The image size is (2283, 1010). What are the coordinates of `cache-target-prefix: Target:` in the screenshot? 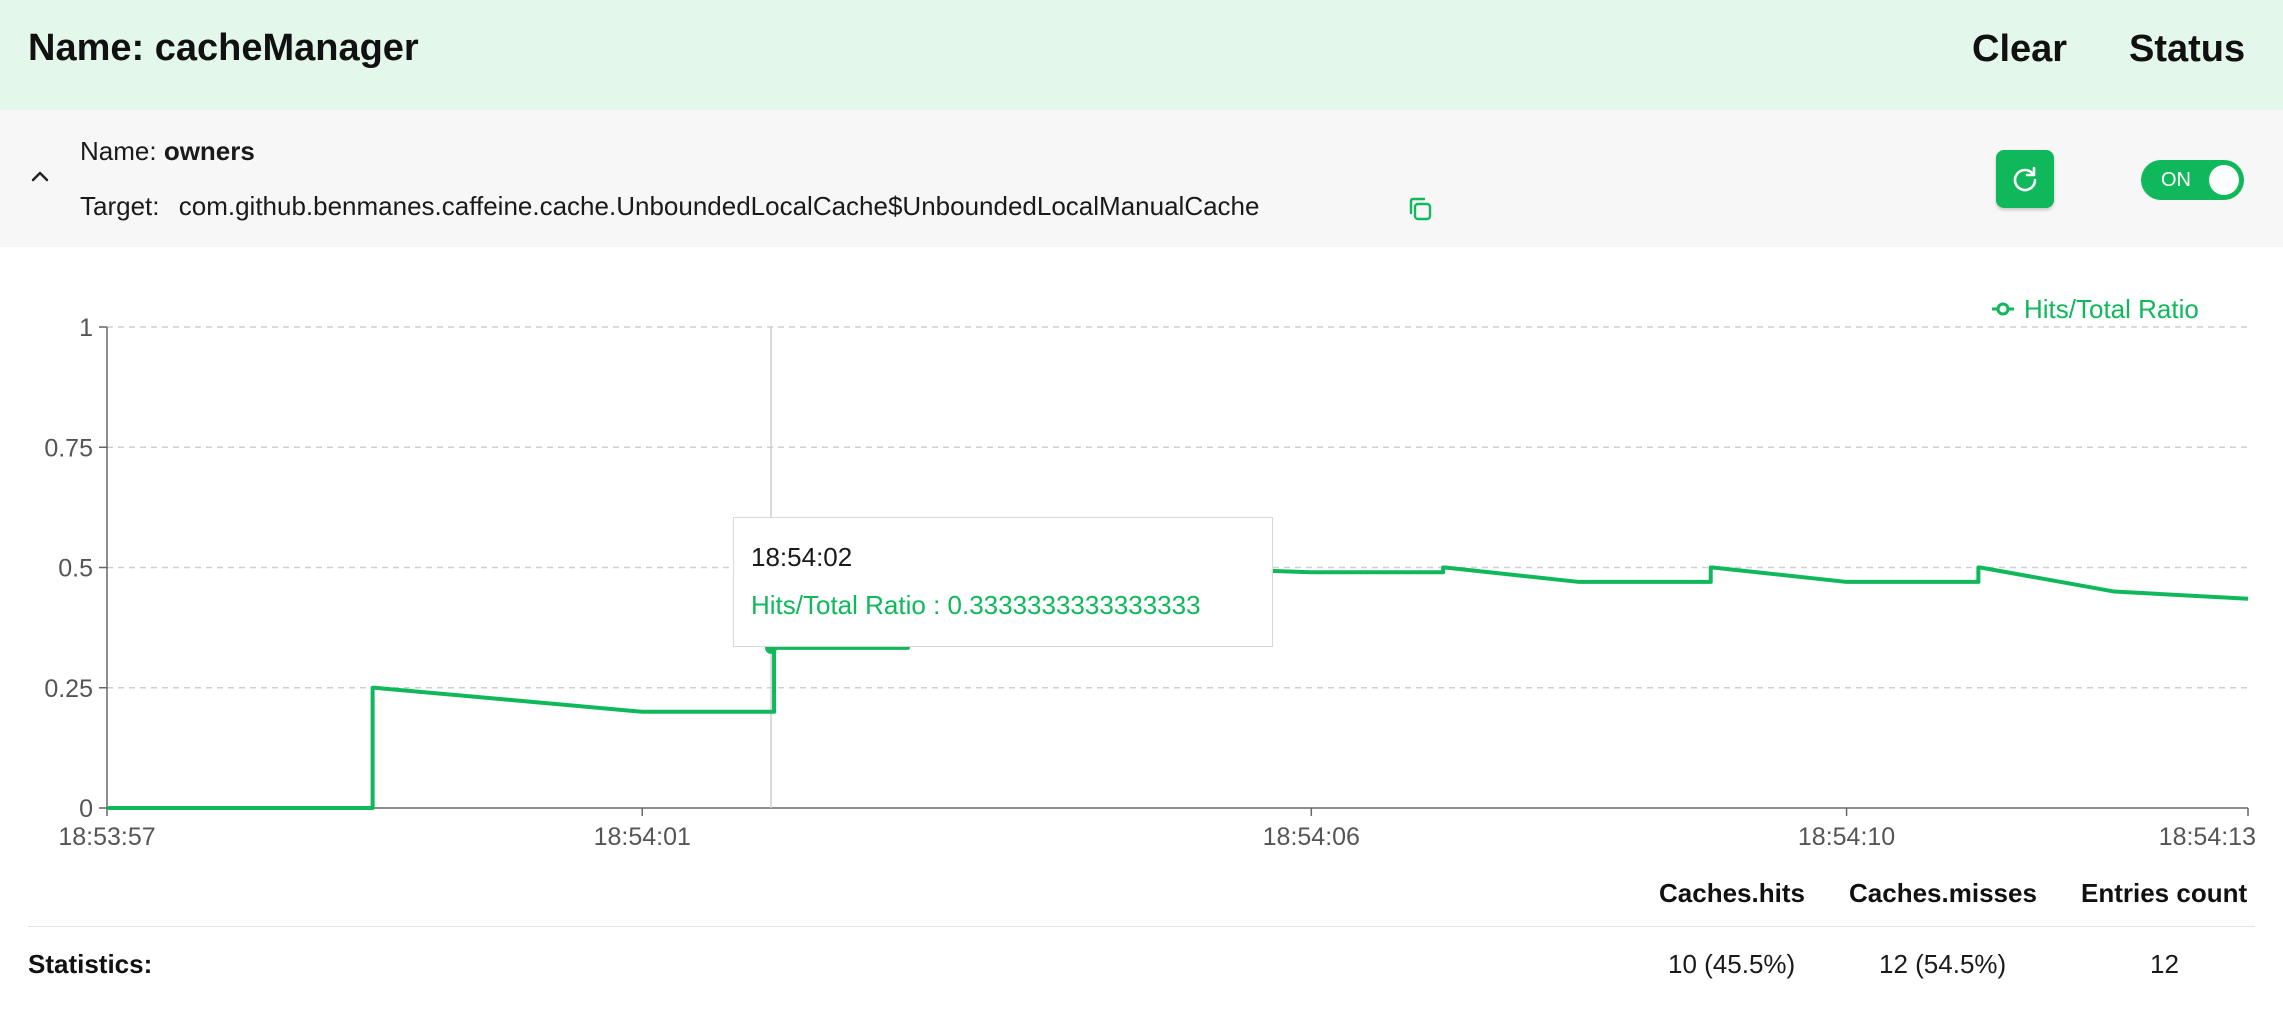 It's located at (120, 206).